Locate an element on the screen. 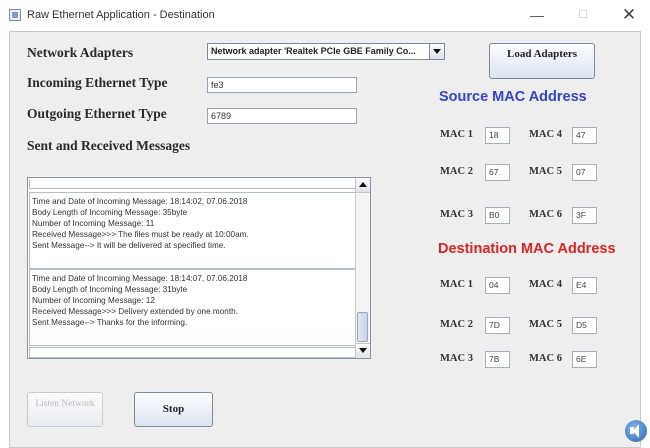 This screenshot has height=448, width=650. message-line: Body Length of Incoming Message: 31byte is located at coordinates (110, 289).